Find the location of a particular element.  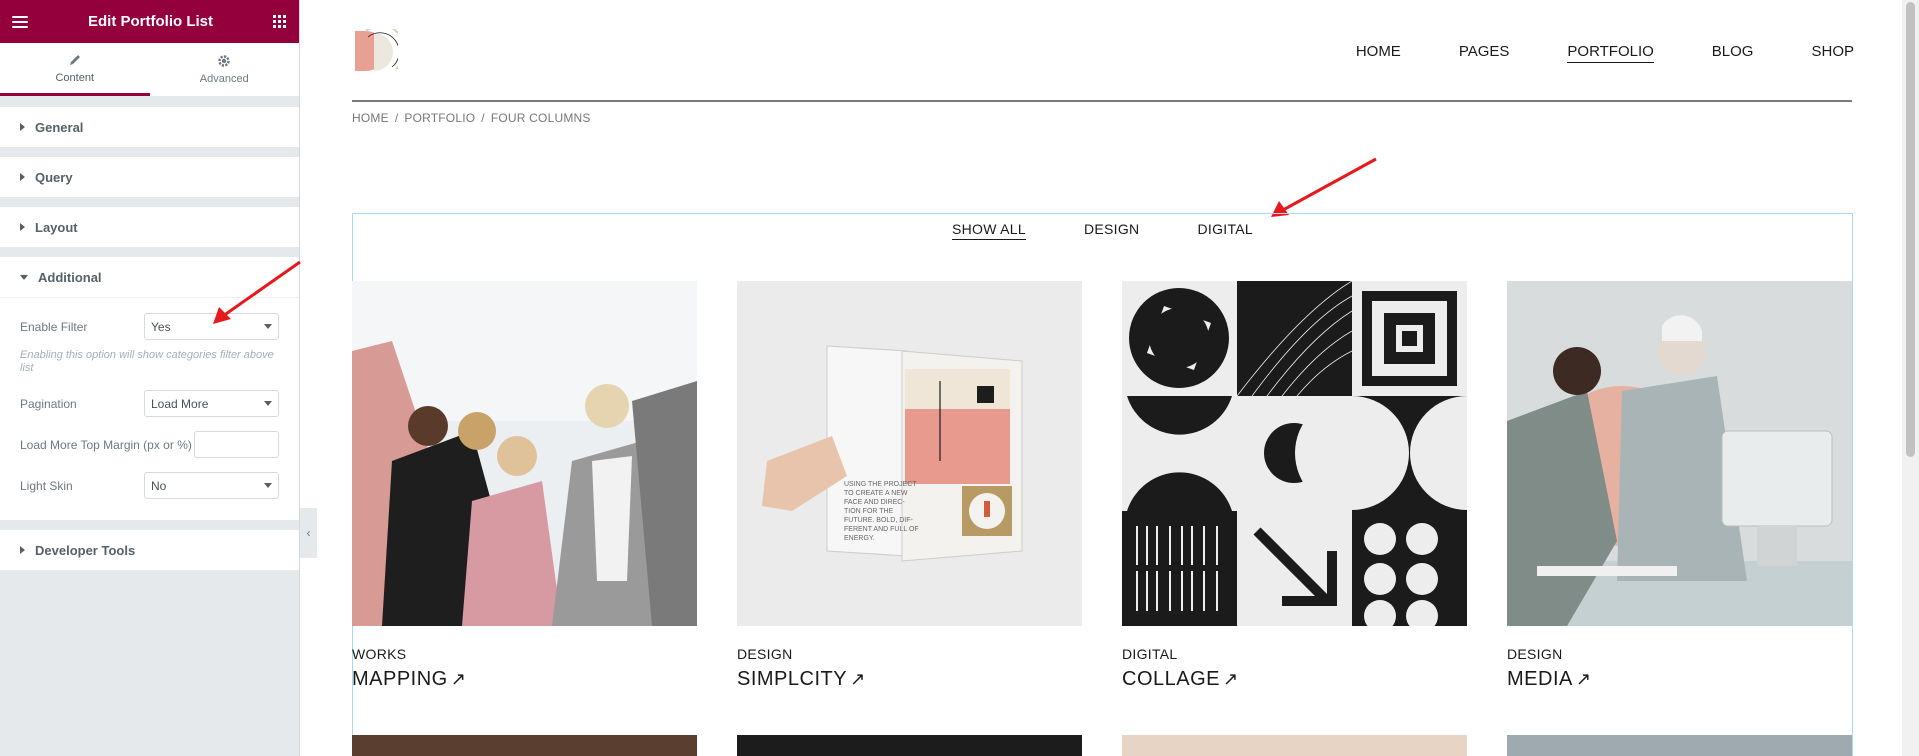

panel-tabs: Content Advanced is located at coordinates (149, 70).